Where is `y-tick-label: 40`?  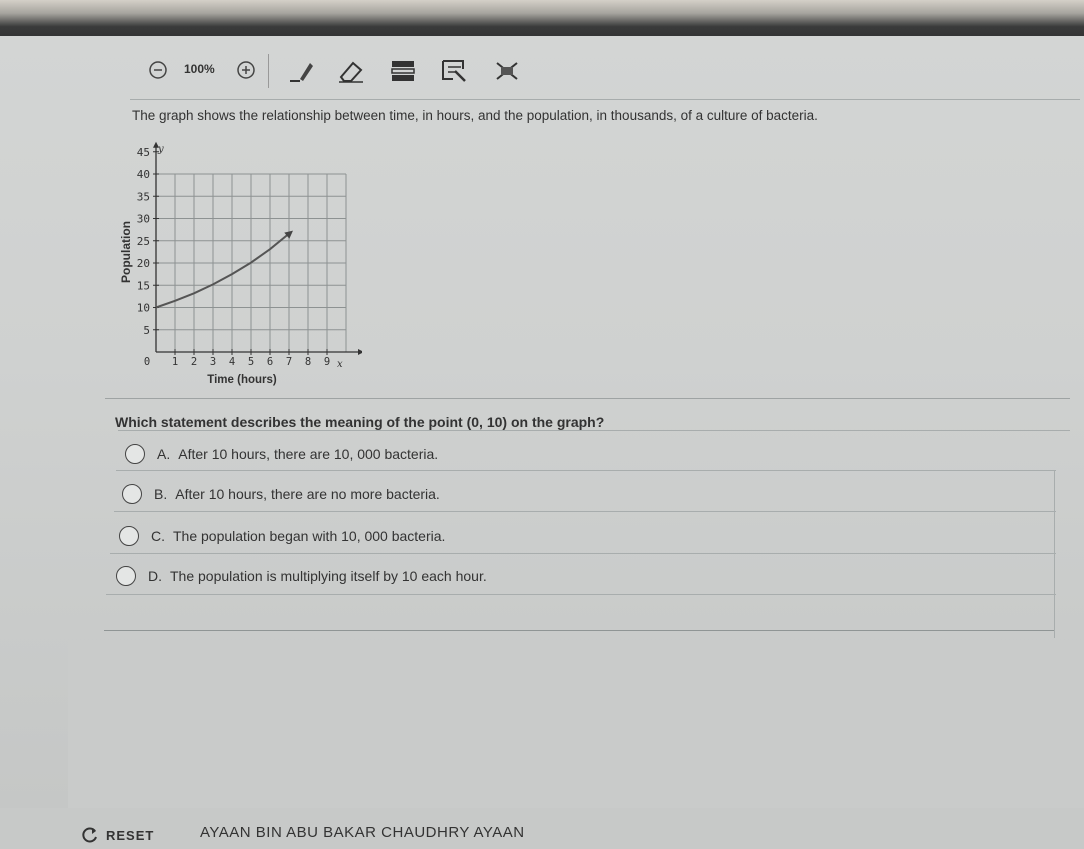 y-tick-label: 40 is located at coordinates (143, 174).